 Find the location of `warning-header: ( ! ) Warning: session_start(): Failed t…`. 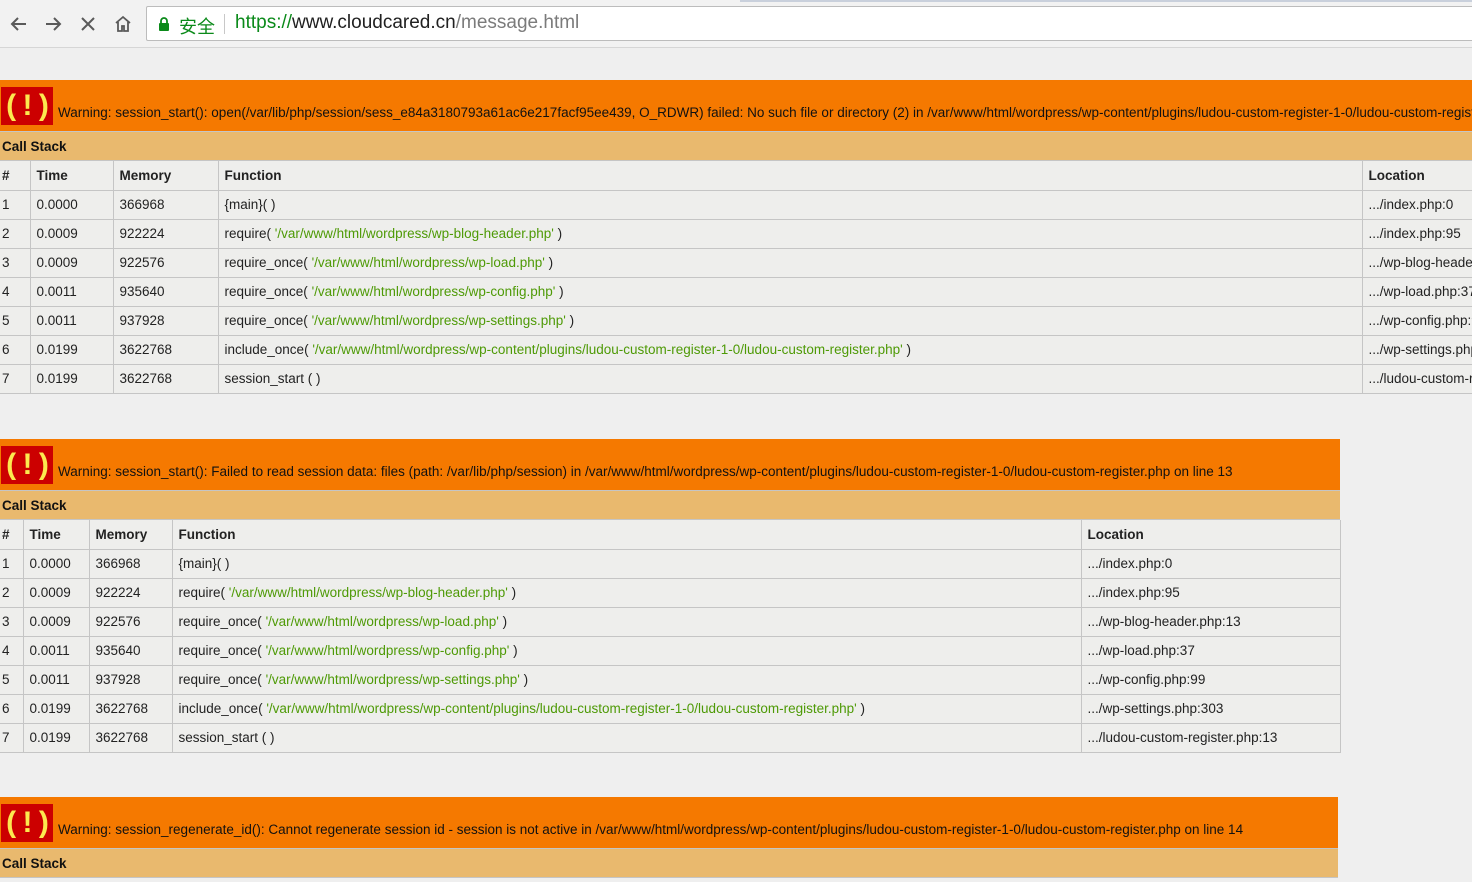

warning-header: ( ! ) Warning: session_start(): Failed t… is located at coordinates (670, 465).